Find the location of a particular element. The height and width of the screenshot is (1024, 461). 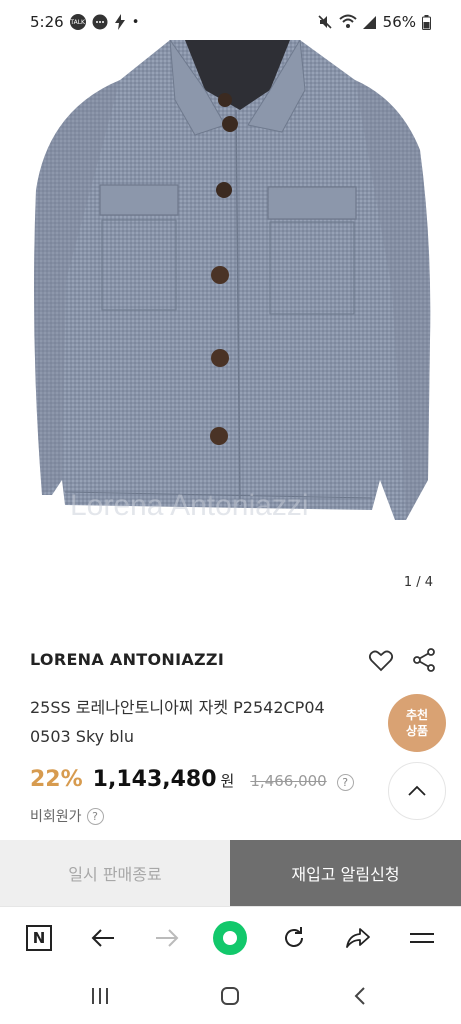

menu-button is located at coordinates (422, 938).